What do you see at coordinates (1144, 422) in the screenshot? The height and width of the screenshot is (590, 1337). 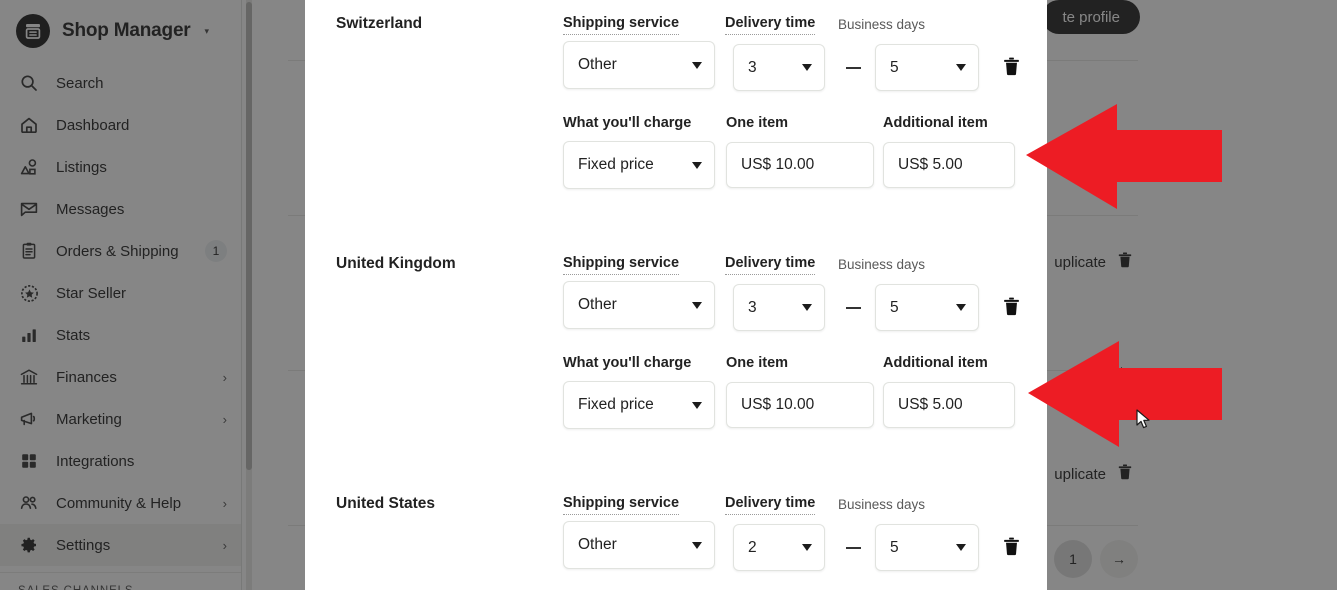 I see `mouse-cursor-icon` at bounding box center [1144, 422].